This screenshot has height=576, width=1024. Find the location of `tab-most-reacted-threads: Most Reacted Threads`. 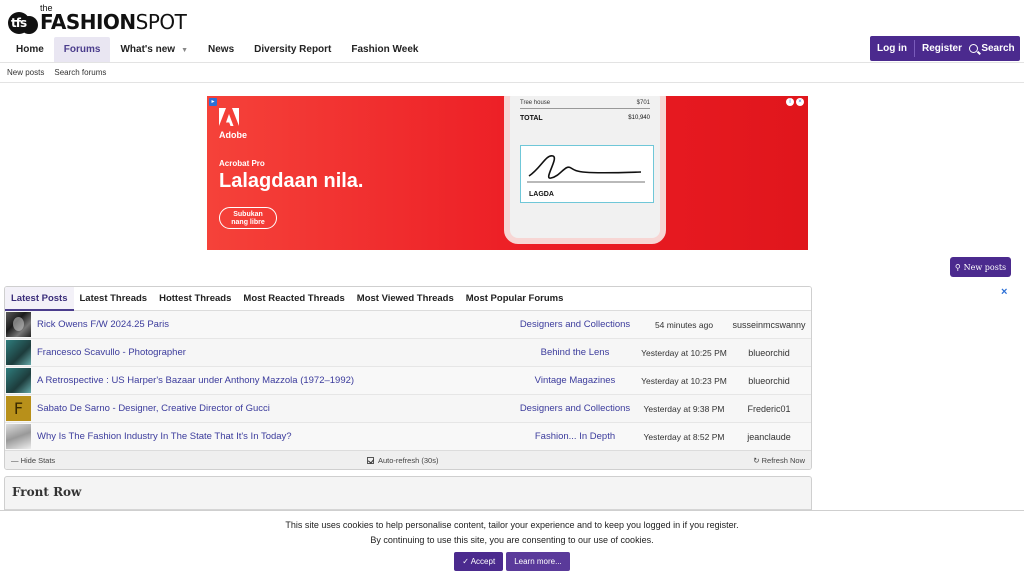

tab-most-reacted-threads: Most Reacted Threads is located at coordinates (293, 299).